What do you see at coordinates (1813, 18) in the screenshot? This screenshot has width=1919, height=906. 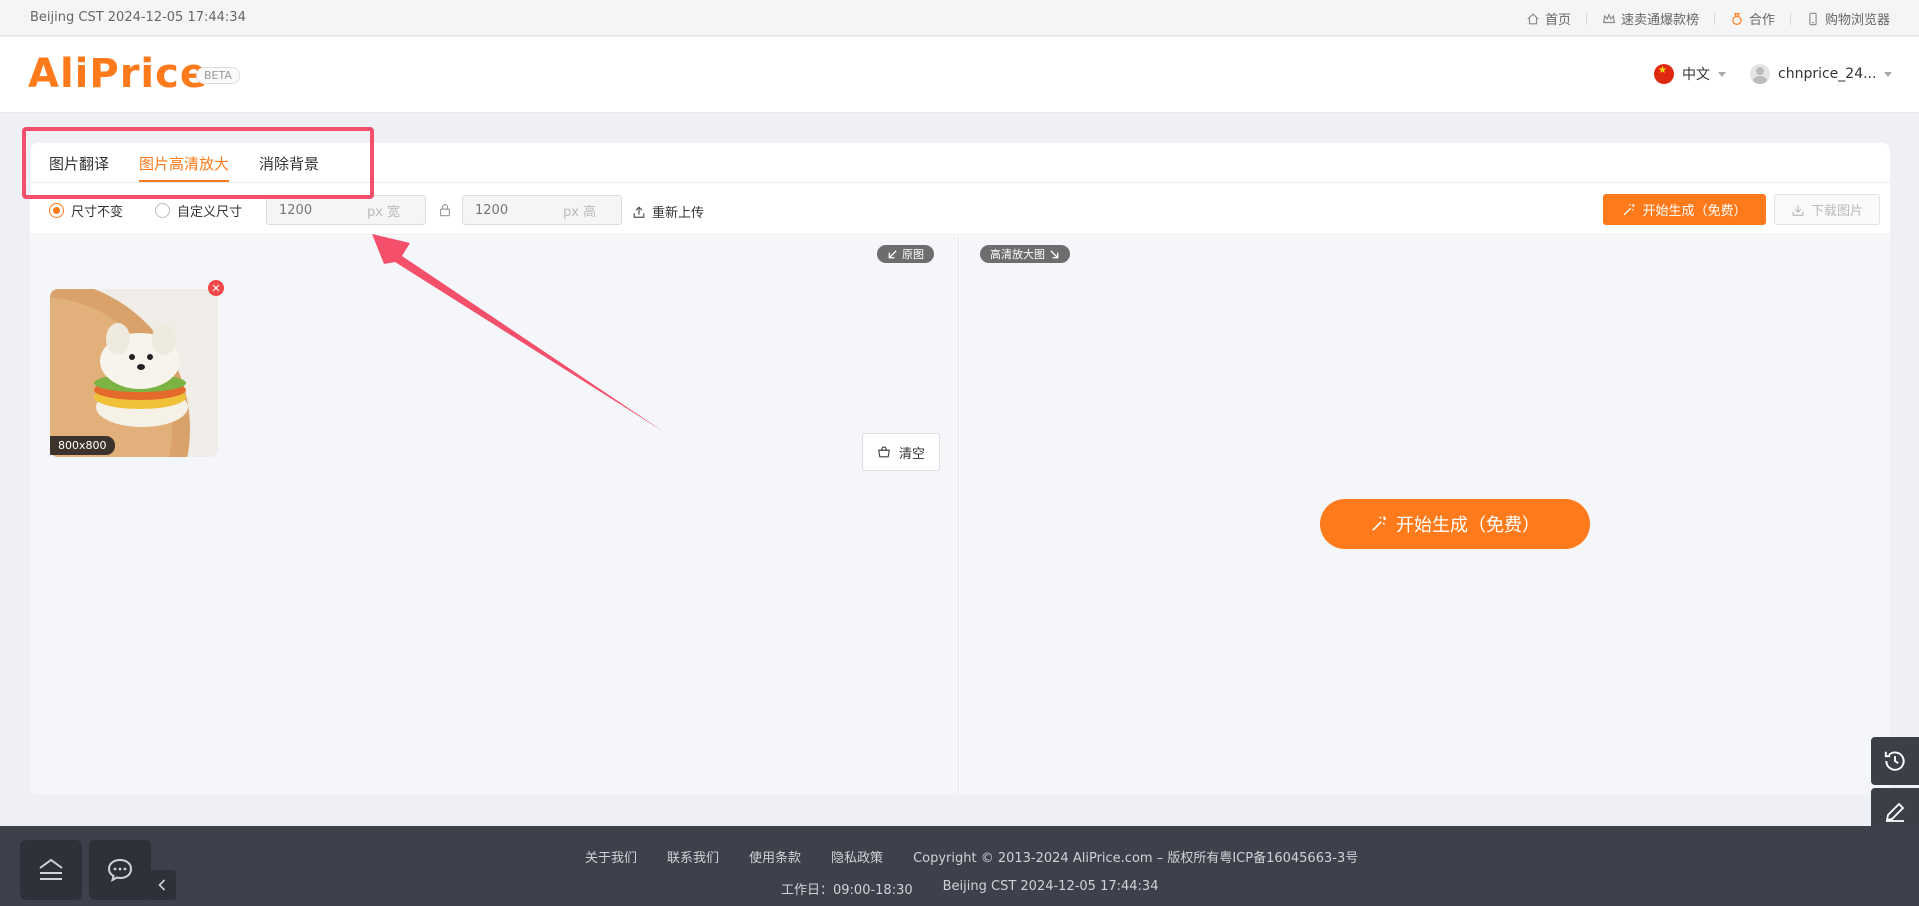 I see `phone-icon` at bounding box center [1813, 18].